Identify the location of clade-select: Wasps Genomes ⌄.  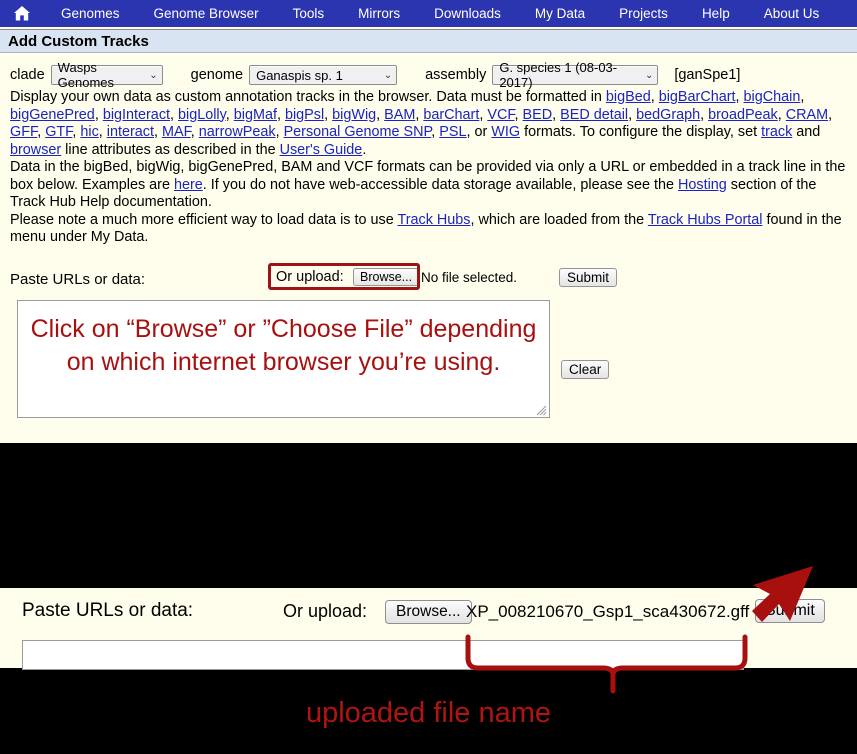
(106, 75).